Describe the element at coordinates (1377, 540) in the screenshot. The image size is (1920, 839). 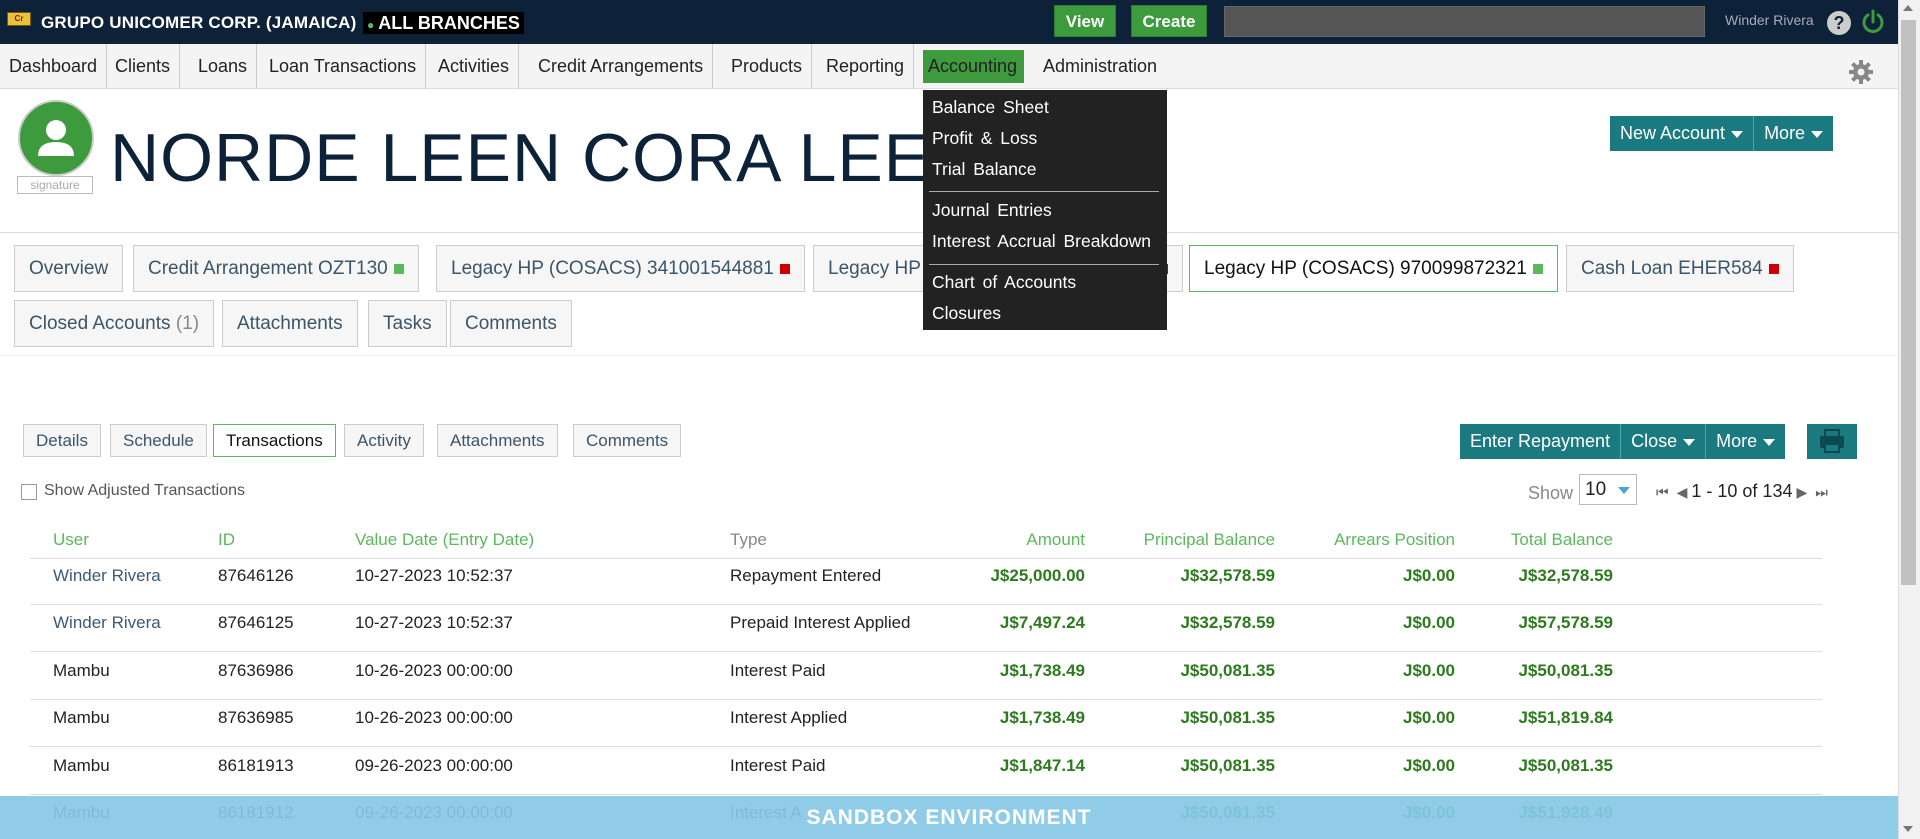
I see `col-arrears-position: Arrears Position` at that location.